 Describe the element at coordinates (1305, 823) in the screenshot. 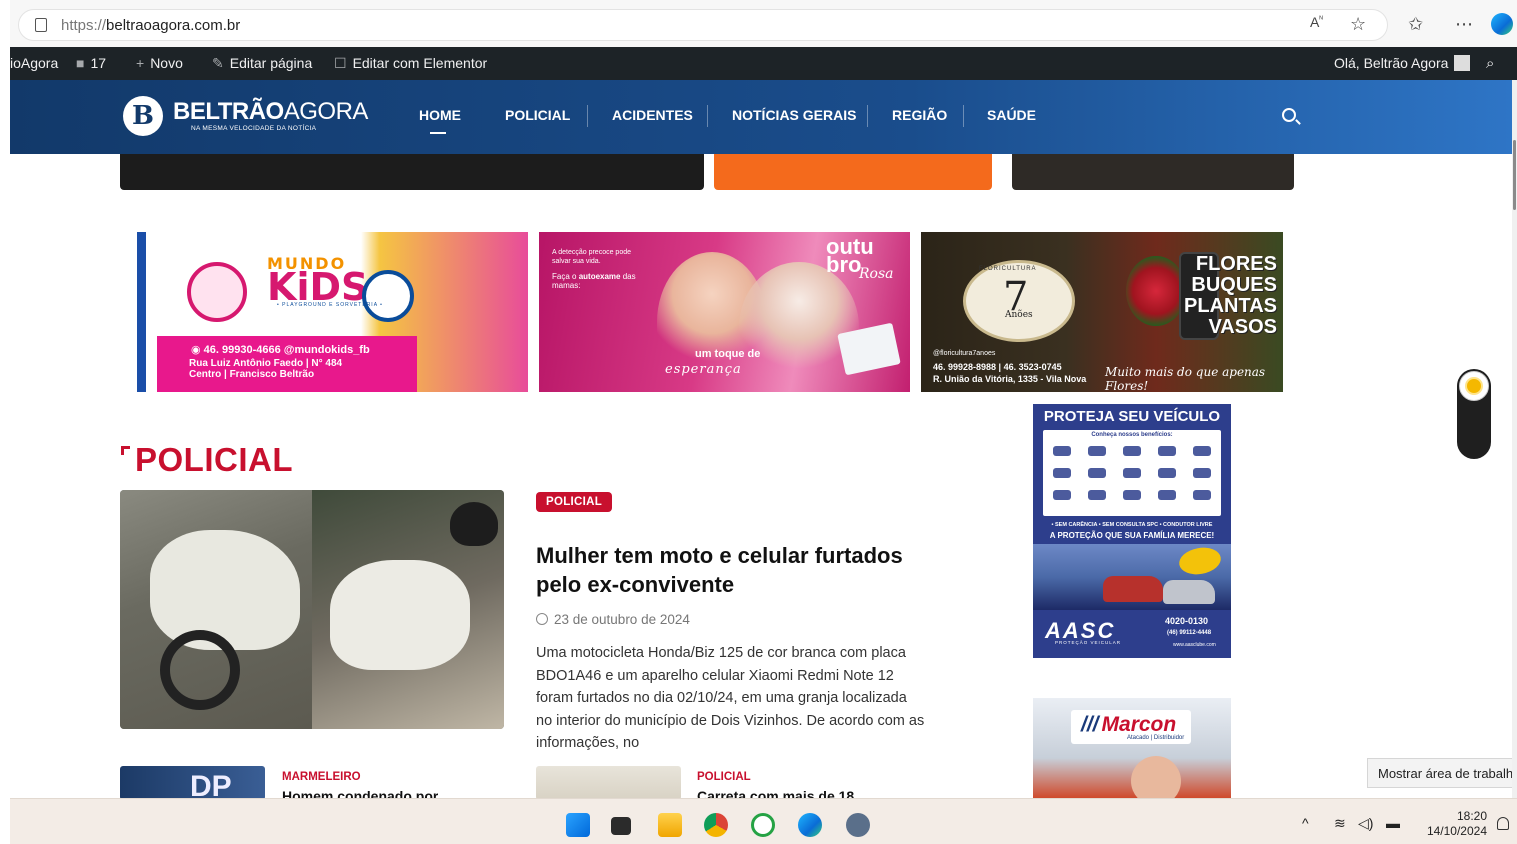

I see `chevron-up-icon: ^` at that location.